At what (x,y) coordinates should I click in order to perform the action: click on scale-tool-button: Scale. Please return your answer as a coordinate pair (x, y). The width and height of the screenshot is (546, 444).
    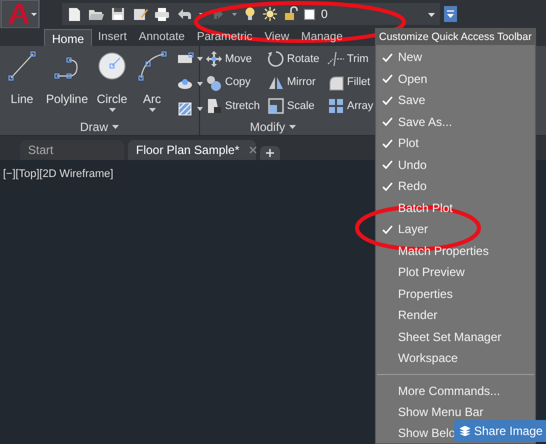
    Looking at the image, I should click on (297, 106).